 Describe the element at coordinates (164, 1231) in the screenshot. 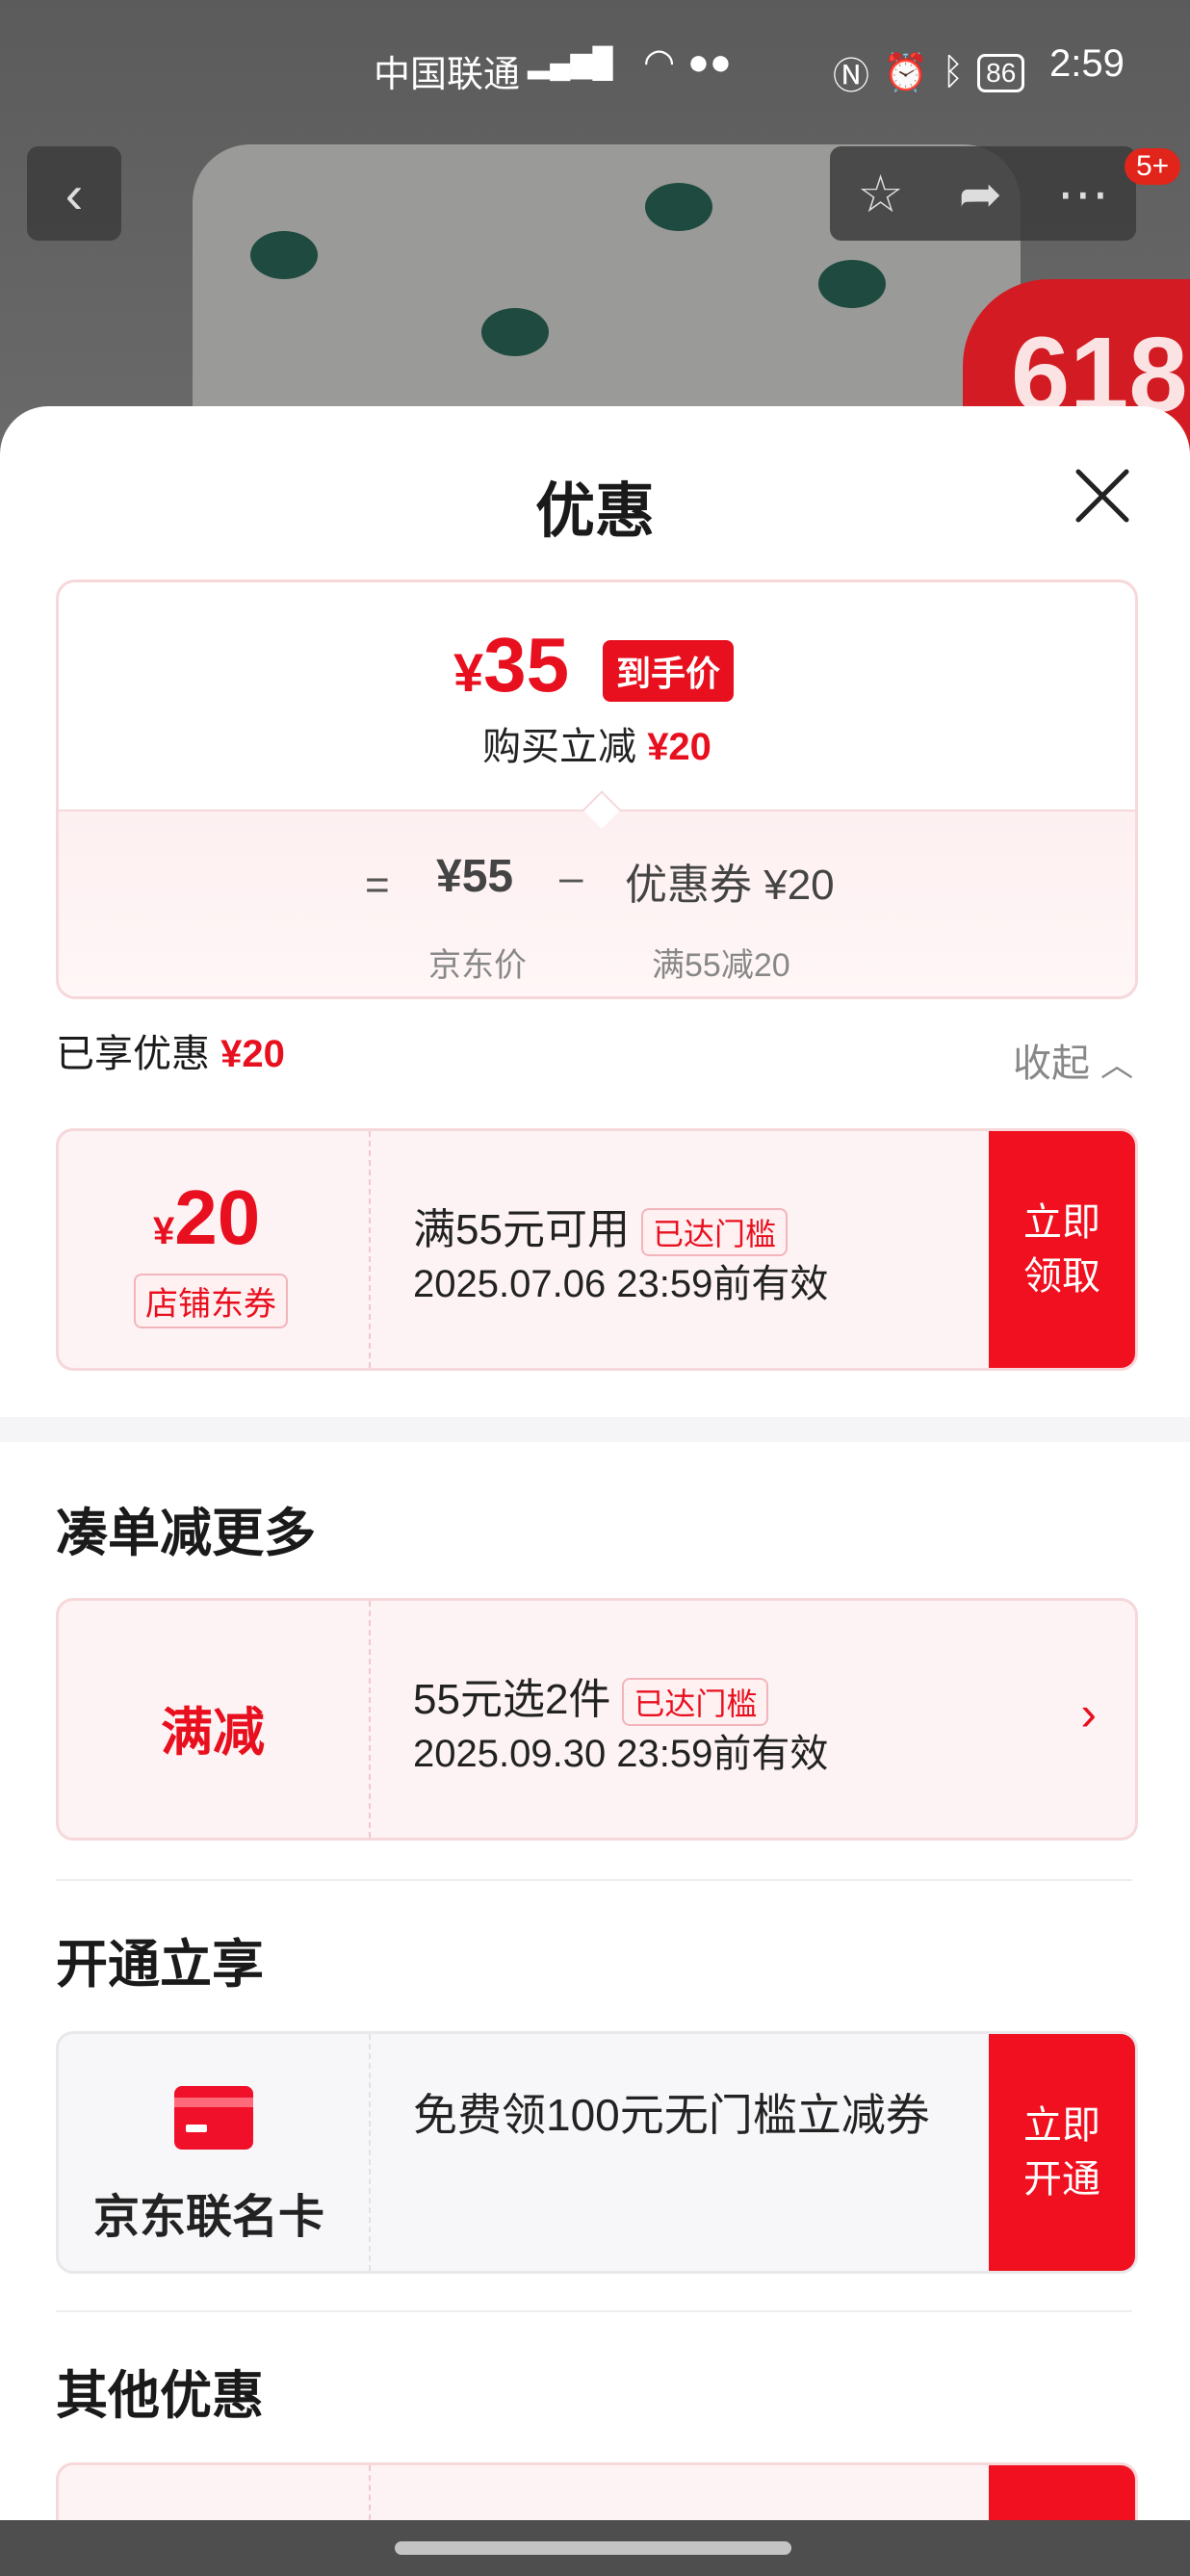

I see `coupon-currency: ¥` at that location.